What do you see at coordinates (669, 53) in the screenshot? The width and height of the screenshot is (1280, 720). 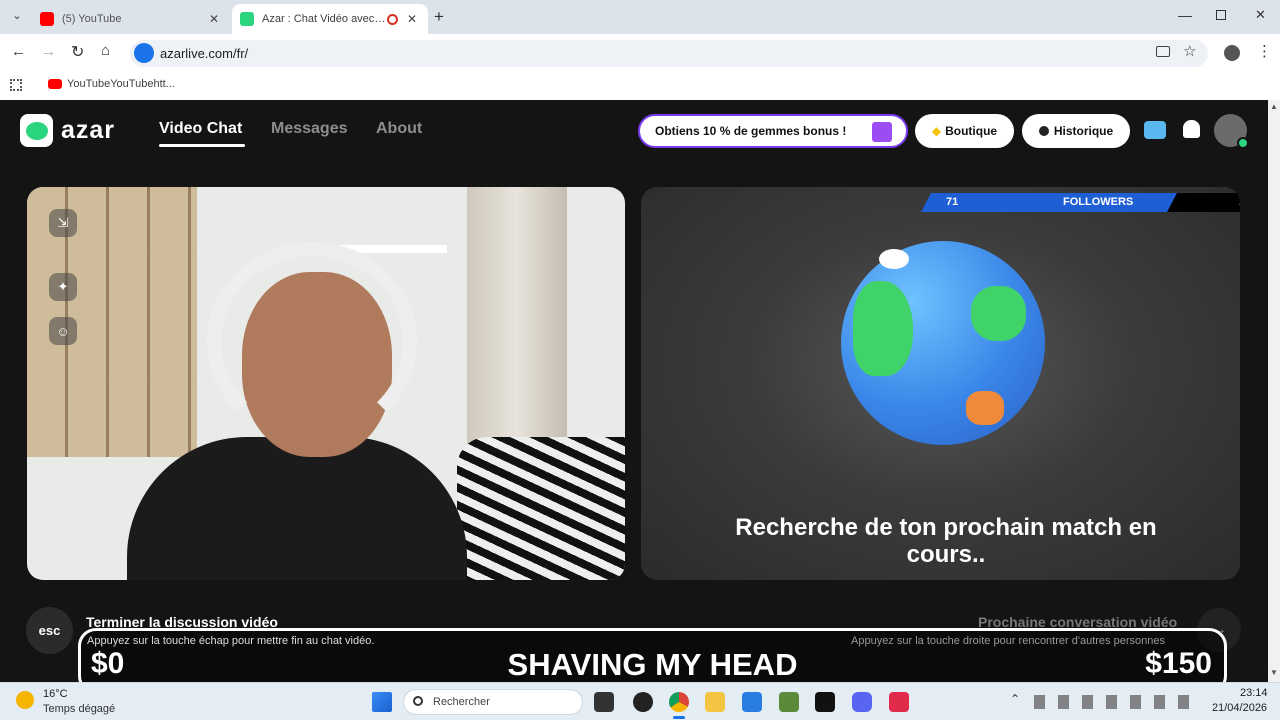 I see `address-bar: azarlive.com/fr/` at bounding box center [669, 53].